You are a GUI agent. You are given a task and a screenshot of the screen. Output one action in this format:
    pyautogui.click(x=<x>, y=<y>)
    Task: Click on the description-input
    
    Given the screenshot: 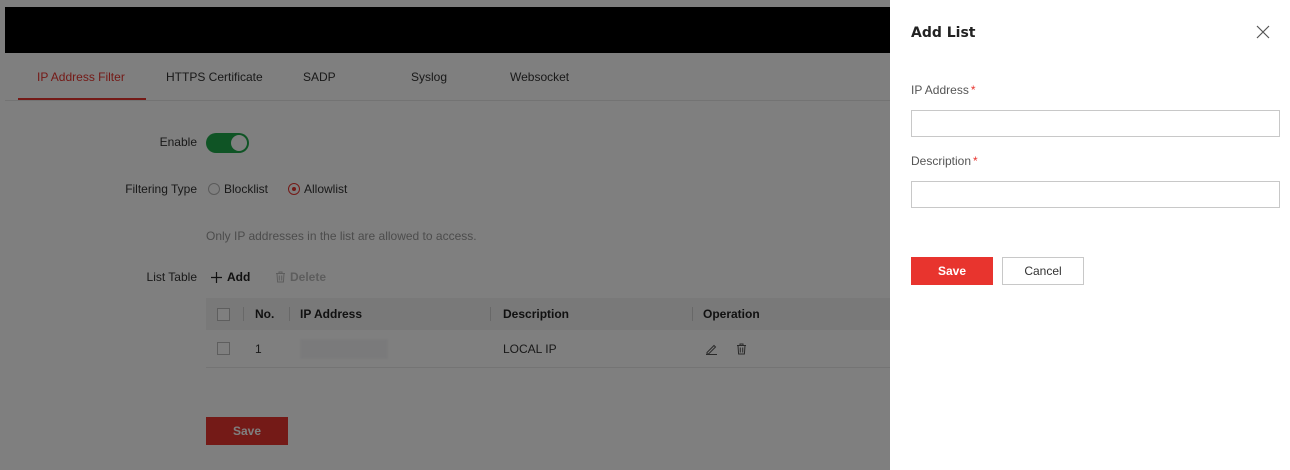 What is the action you would take?
    pyautogui.click(x=1095, y=194)
    